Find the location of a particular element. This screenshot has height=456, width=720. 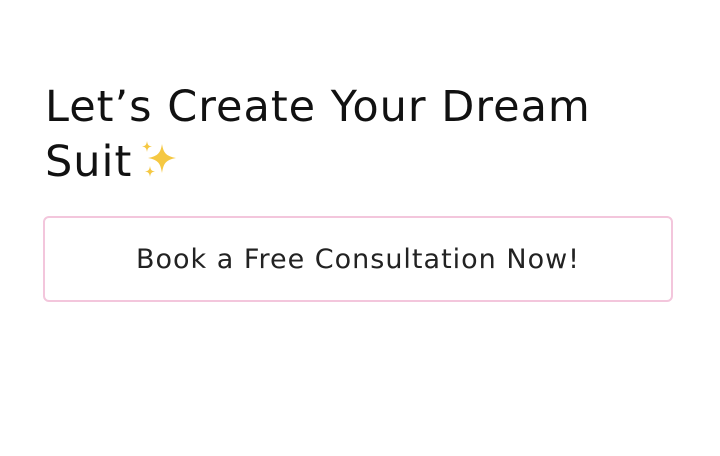

heading-line-2: Suit is located at coordinates (89, 162).